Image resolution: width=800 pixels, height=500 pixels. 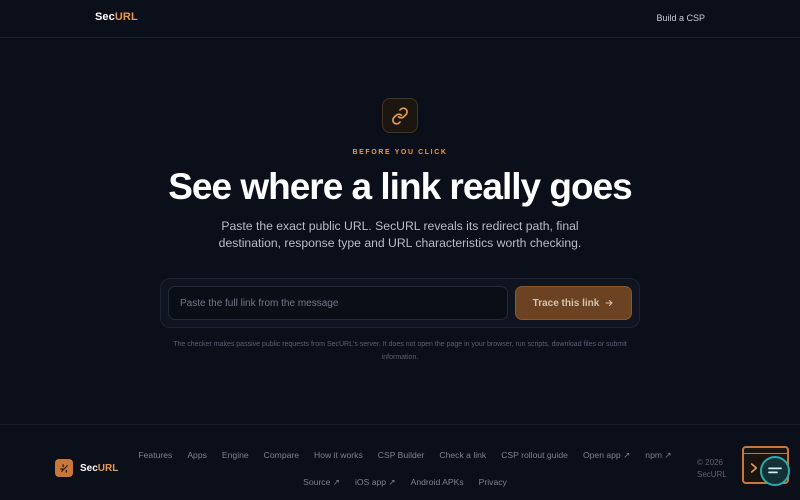 I want to click on footer-link-open-app: Open app ↗, so click(x=606, y=455).